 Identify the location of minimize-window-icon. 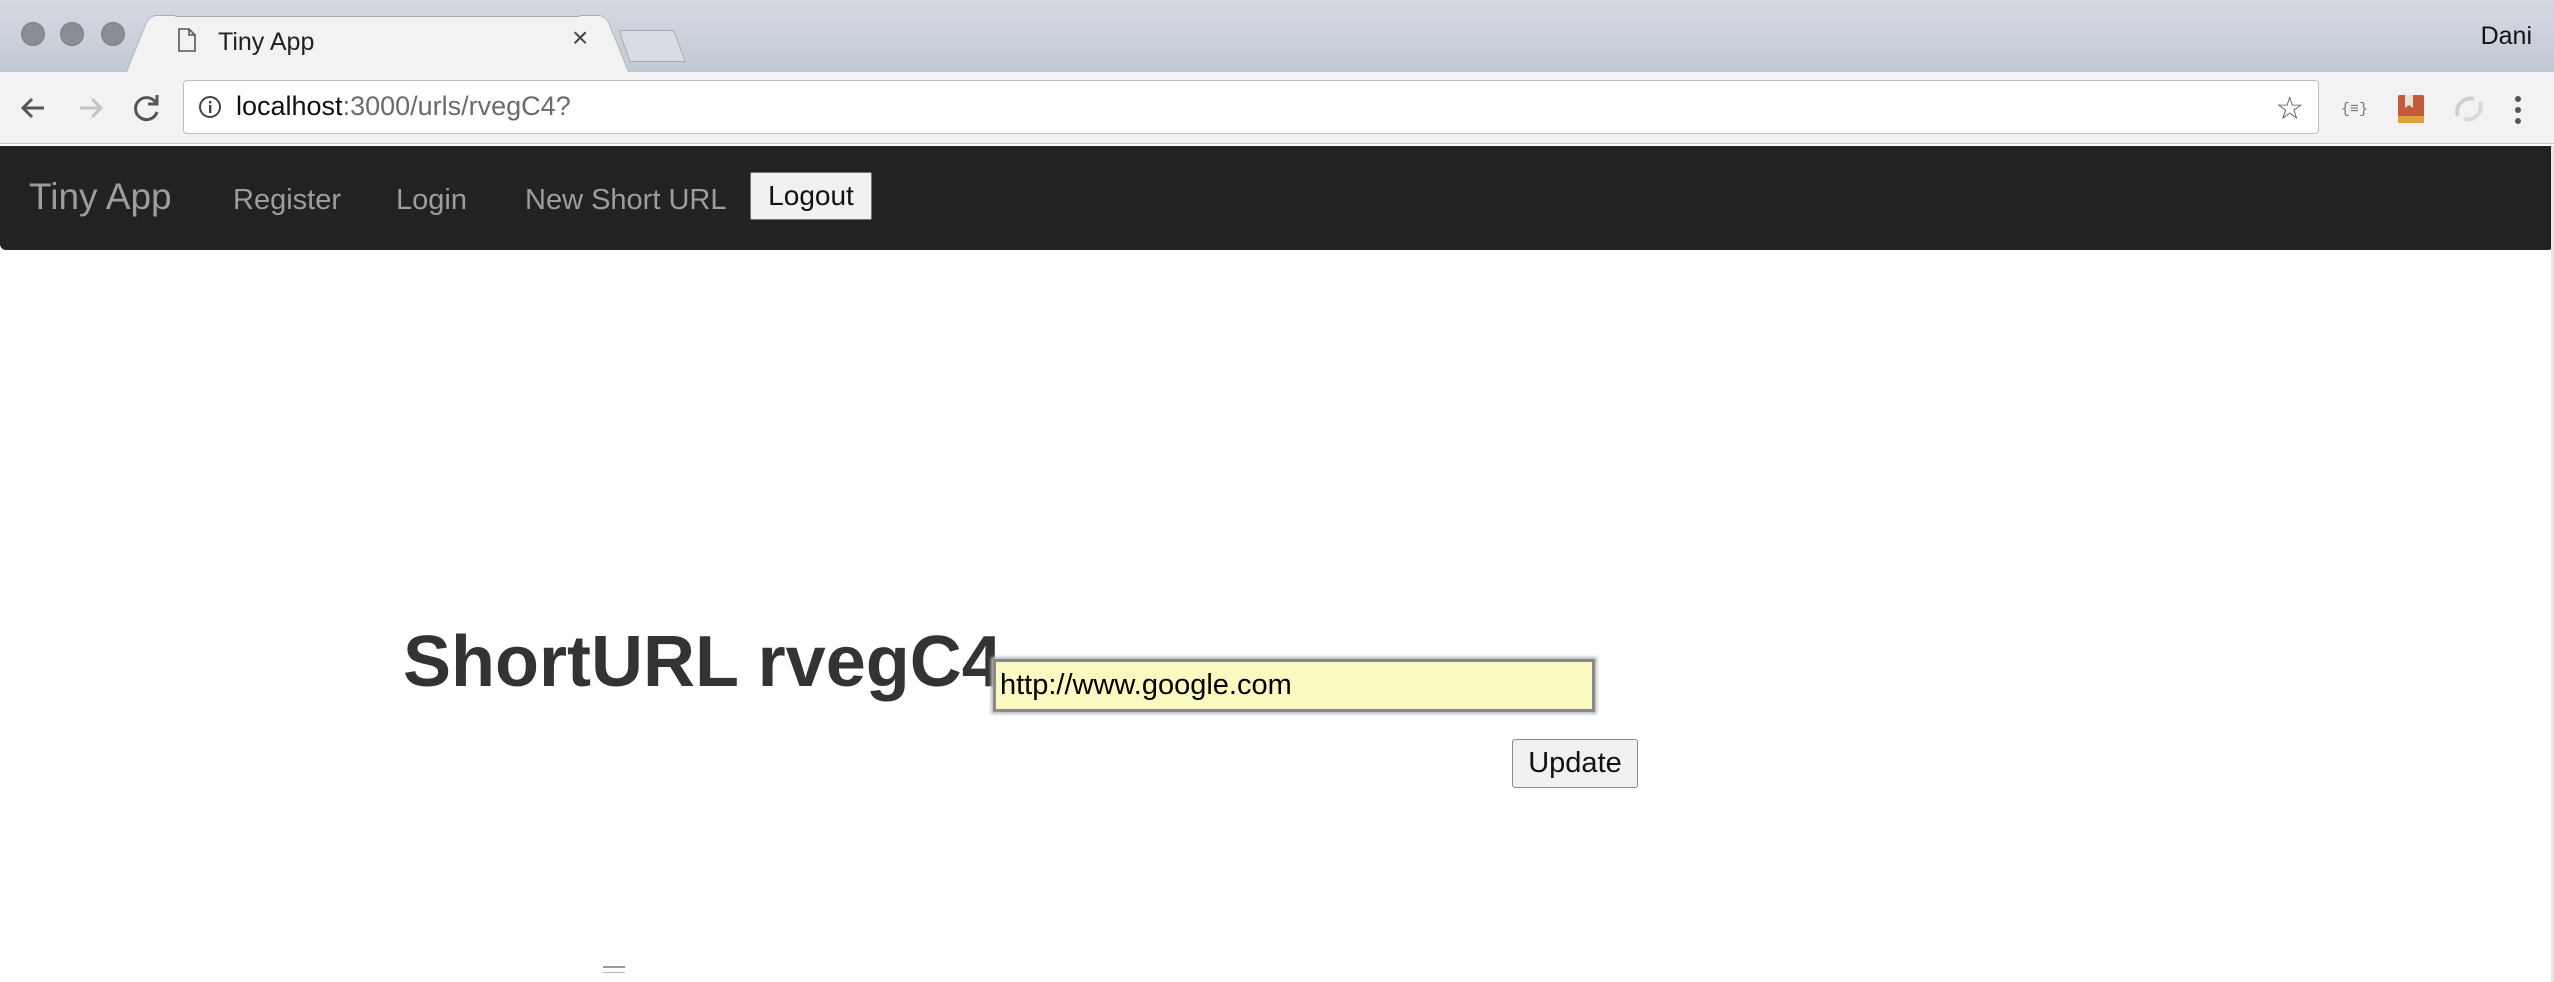
(72, 34).